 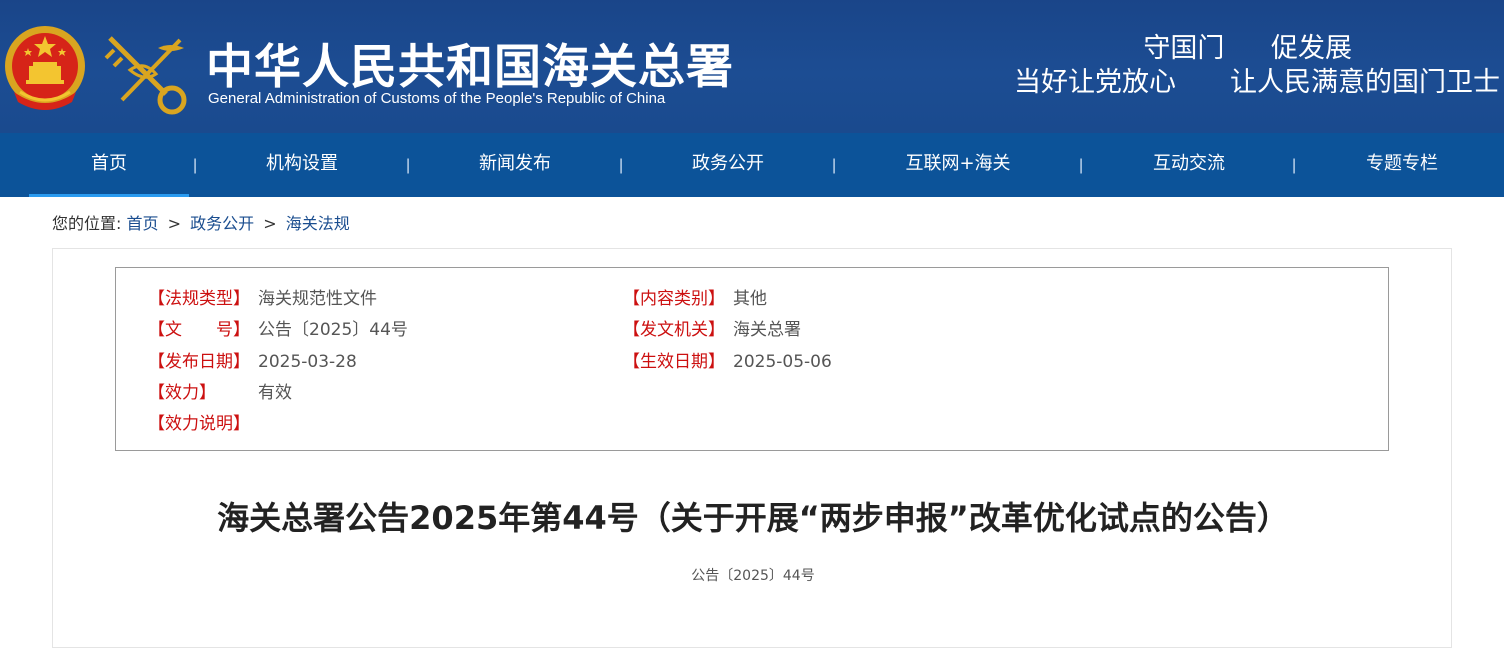 I want to click on meta-key: 【发文机关】, so click(x=674, y=330).